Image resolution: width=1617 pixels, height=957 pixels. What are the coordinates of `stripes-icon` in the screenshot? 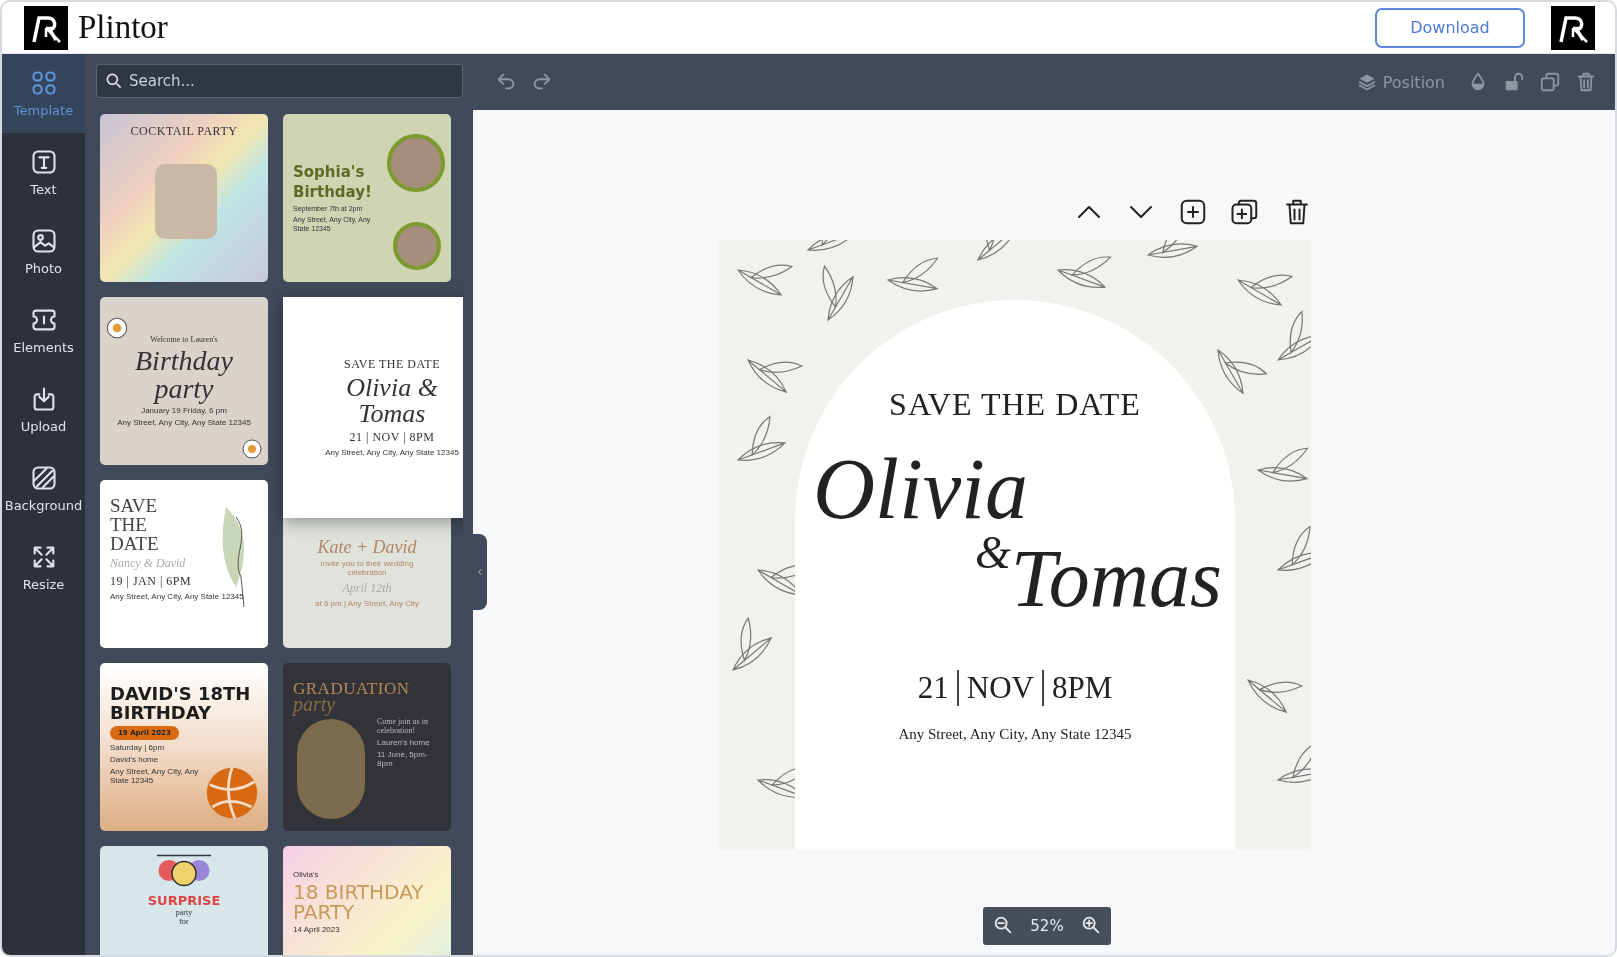 It's located at (43, 478).